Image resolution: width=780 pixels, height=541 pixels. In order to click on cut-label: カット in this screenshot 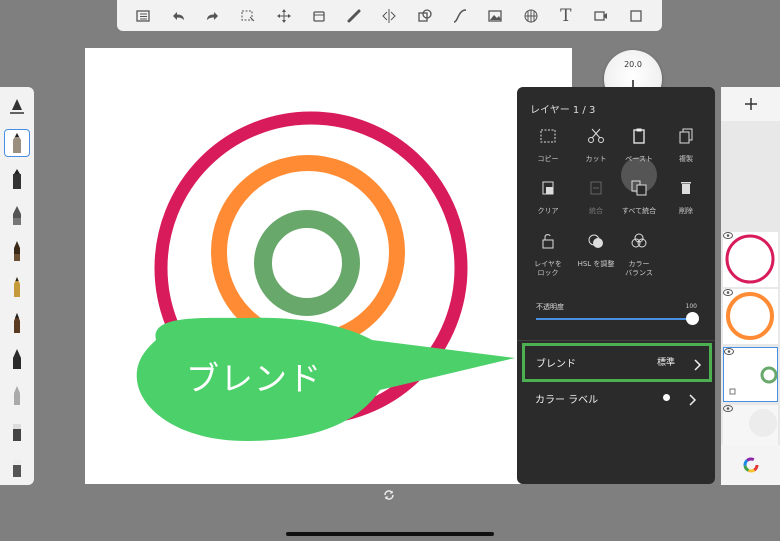, I will do `click(596, 159)`.